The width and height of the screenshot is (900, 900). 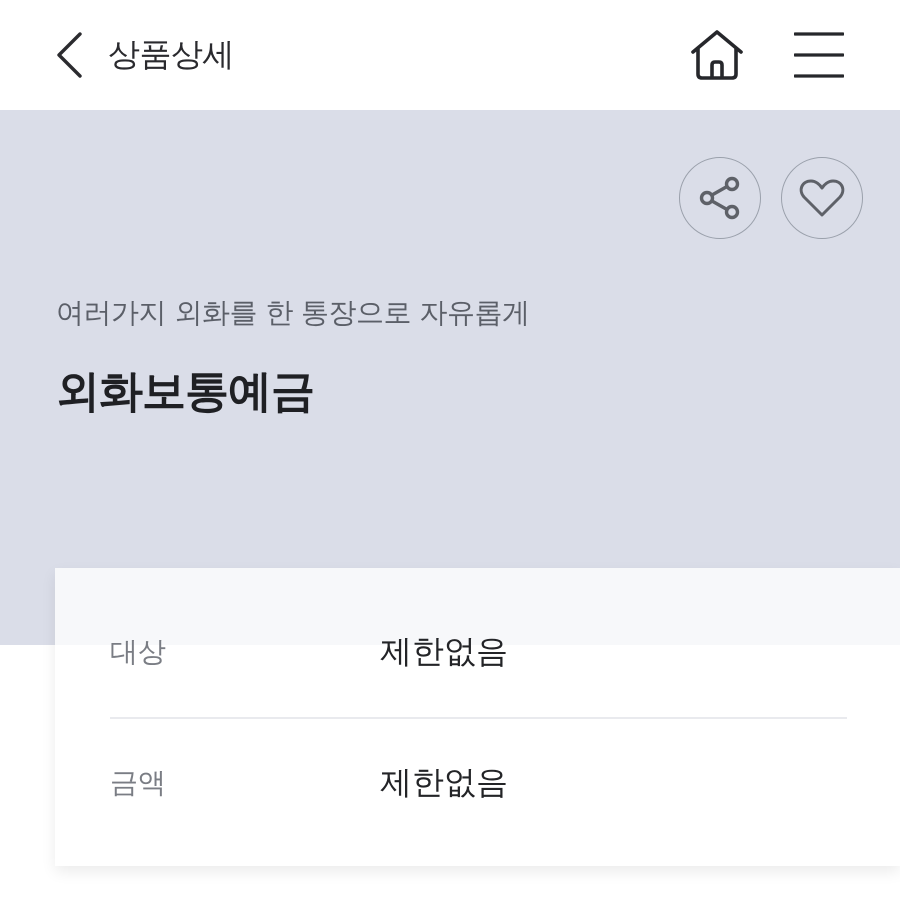 What do you see at coordinates (293, 313) in the screenshot?
I see `product-subtitle: 여러가지 외화를 한 통장으로 자유롭게` at bounding box center [293, 313].